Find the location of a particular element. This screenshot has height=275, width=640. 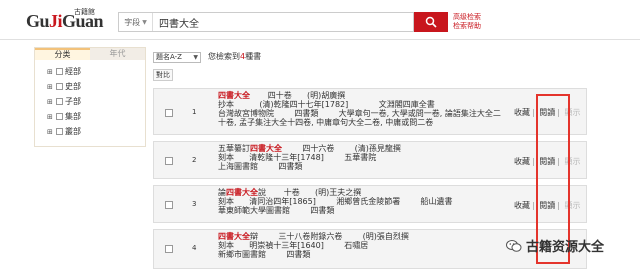

row-number: 4 is located at coordinates (194, 248).